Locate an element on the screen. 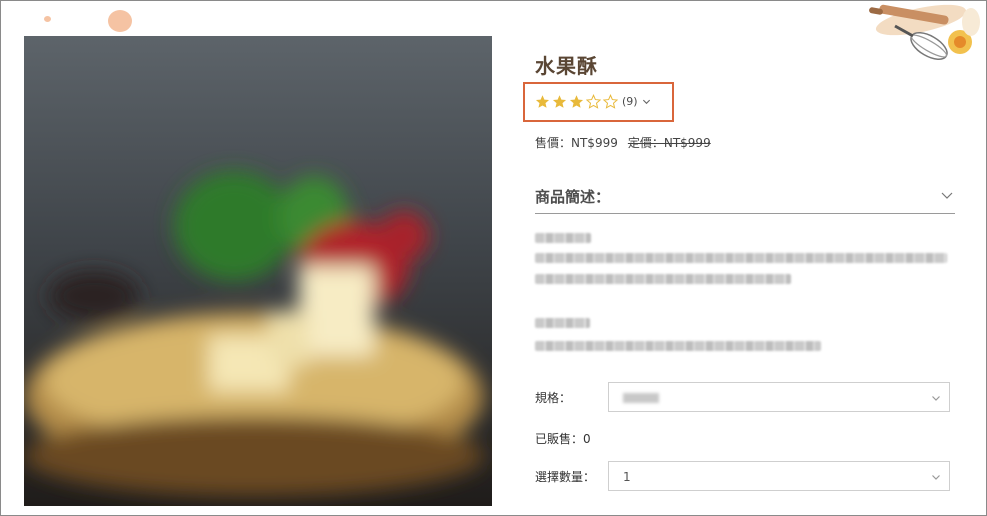 Image resolution: width=987 pixels, height=516 pixels. quantity-select: 1 is located at coordinates (779, 476).